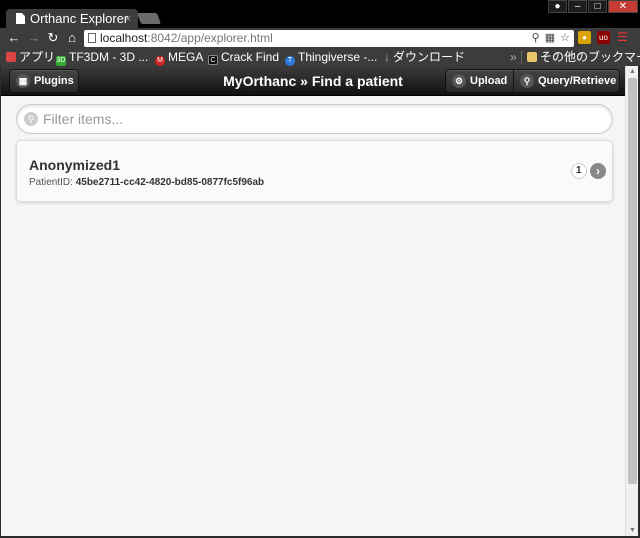 The width and height of the screenshot is (640, 538). Describe the element at coordinates (170, 182) in the screenshot. I see `patient-id-value: 45be2711-cc42-4820-bd85-0877fc5f96ab` at that location.